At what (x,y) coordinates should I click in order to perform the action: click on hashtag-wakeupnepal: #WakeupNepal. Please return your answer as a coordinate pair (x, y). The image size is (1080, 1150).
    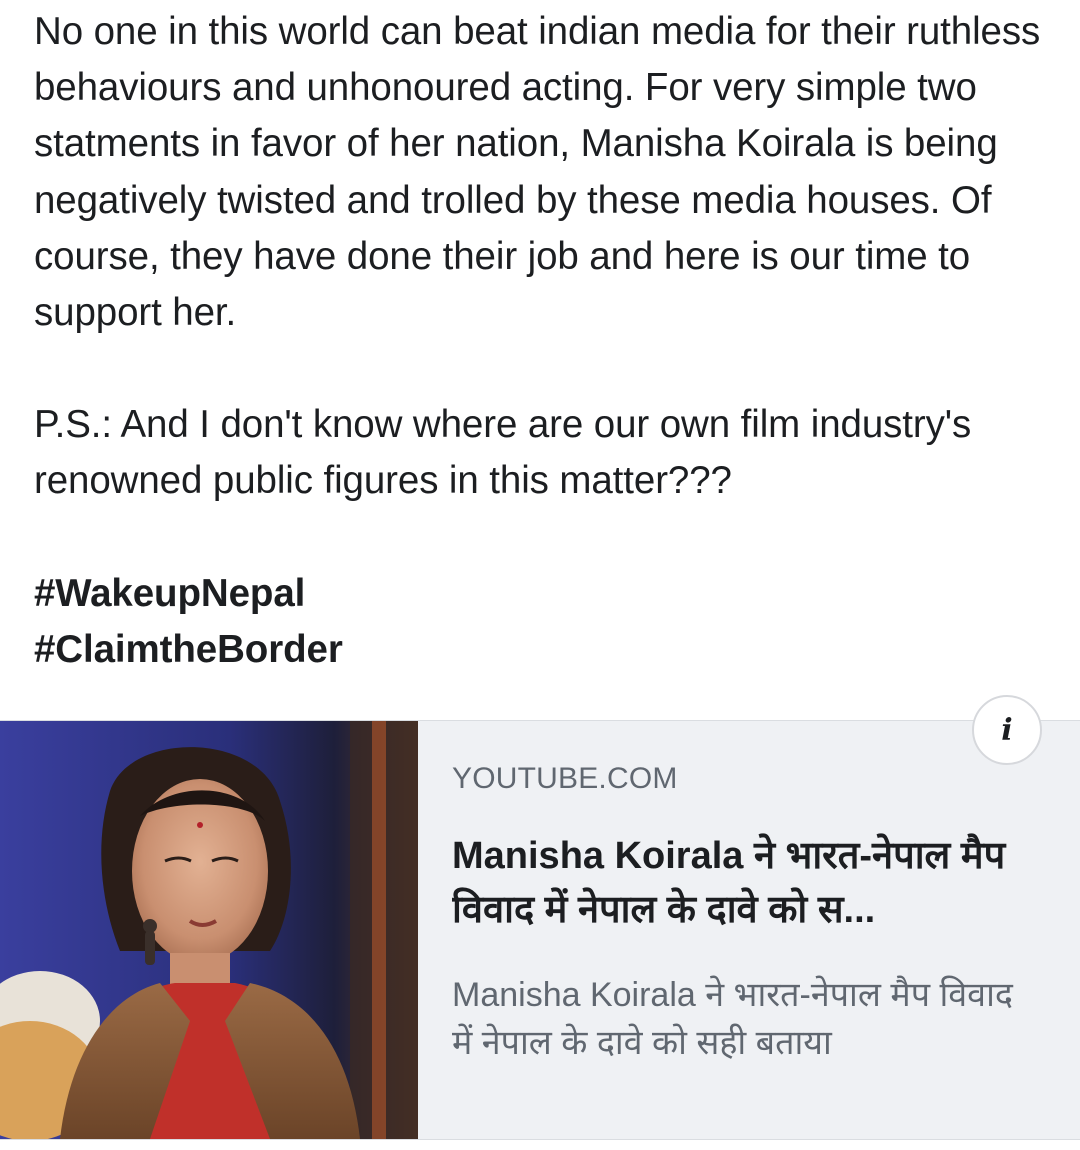
    Looking at the image, I should click on (549, 594).